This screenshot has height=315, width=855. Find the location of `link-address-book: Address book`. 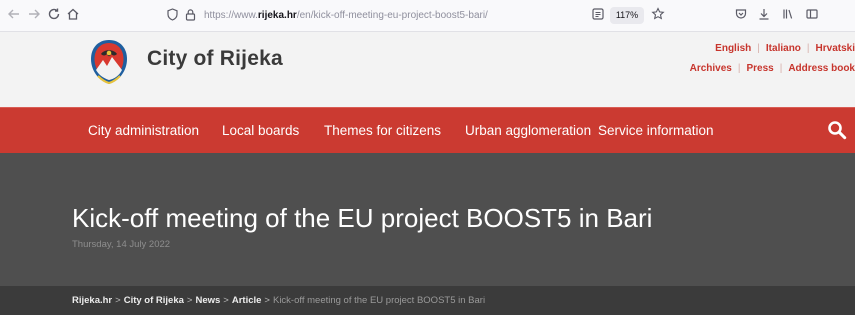

link-address-book: Address book is located at coordinates (821, 68).